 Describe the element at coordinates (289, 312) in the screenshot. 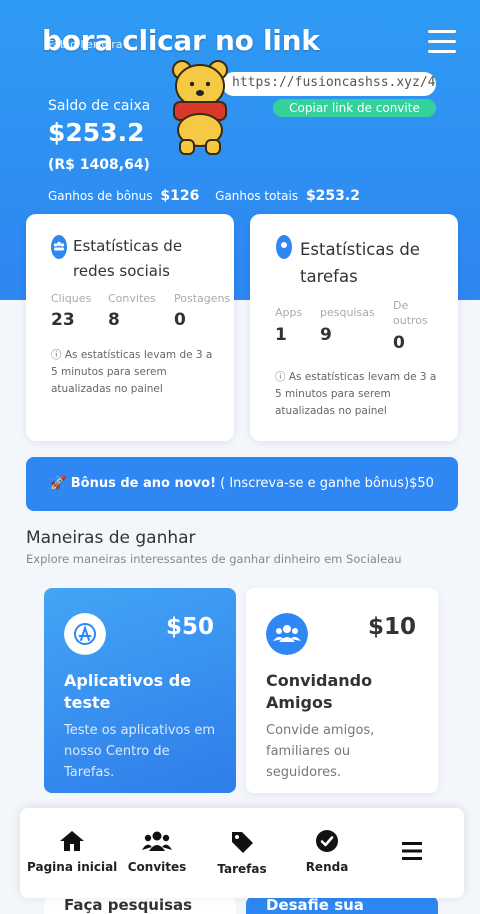

I see `apps-label: Apps` at that location.